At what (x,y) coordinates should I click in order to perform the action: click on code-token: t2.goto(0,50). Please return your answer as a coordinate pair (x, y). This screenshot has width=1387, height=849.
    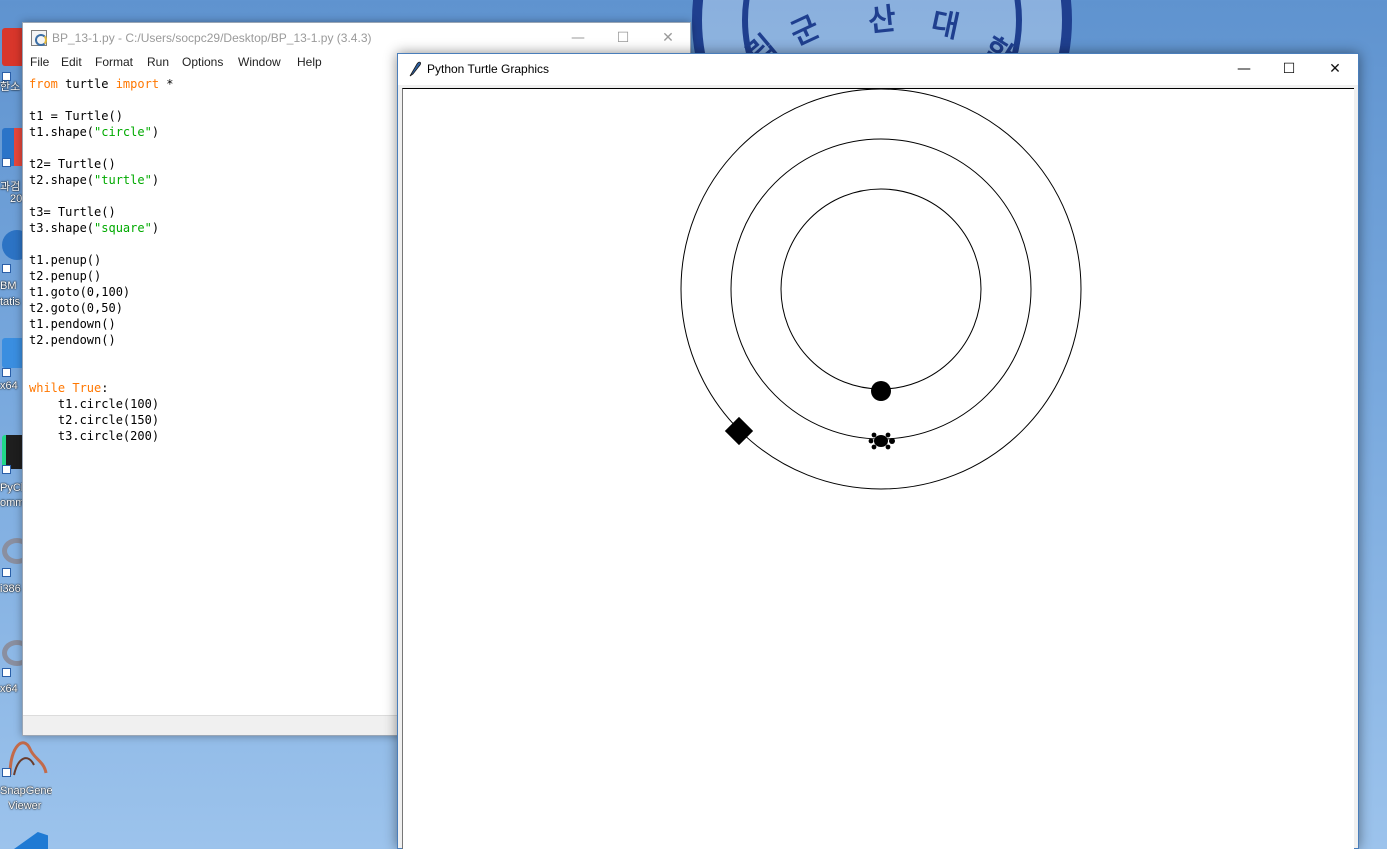
    Looking at the image, I should click on (76, 308).